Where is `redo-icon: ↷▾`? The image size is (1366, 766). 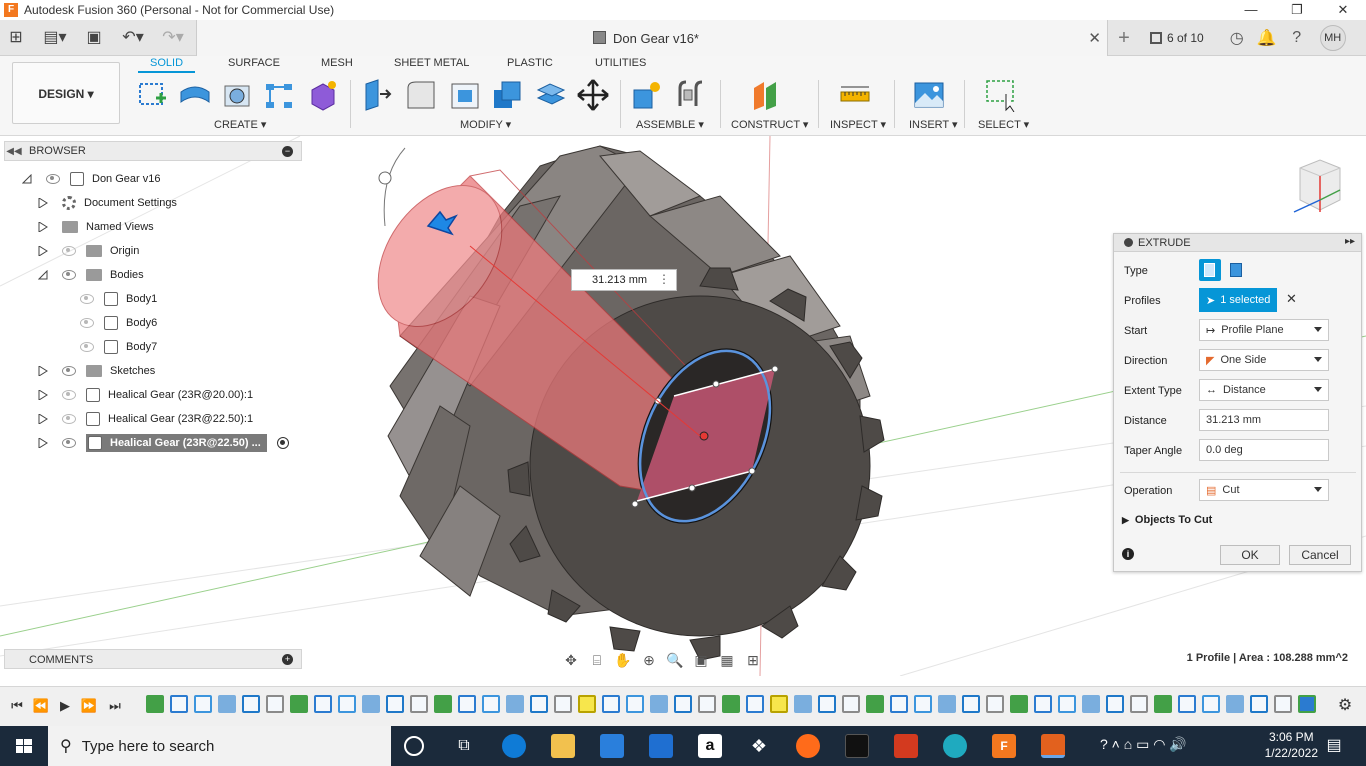 redo-icon: ↷▾ is located at coordinates (173, 38).